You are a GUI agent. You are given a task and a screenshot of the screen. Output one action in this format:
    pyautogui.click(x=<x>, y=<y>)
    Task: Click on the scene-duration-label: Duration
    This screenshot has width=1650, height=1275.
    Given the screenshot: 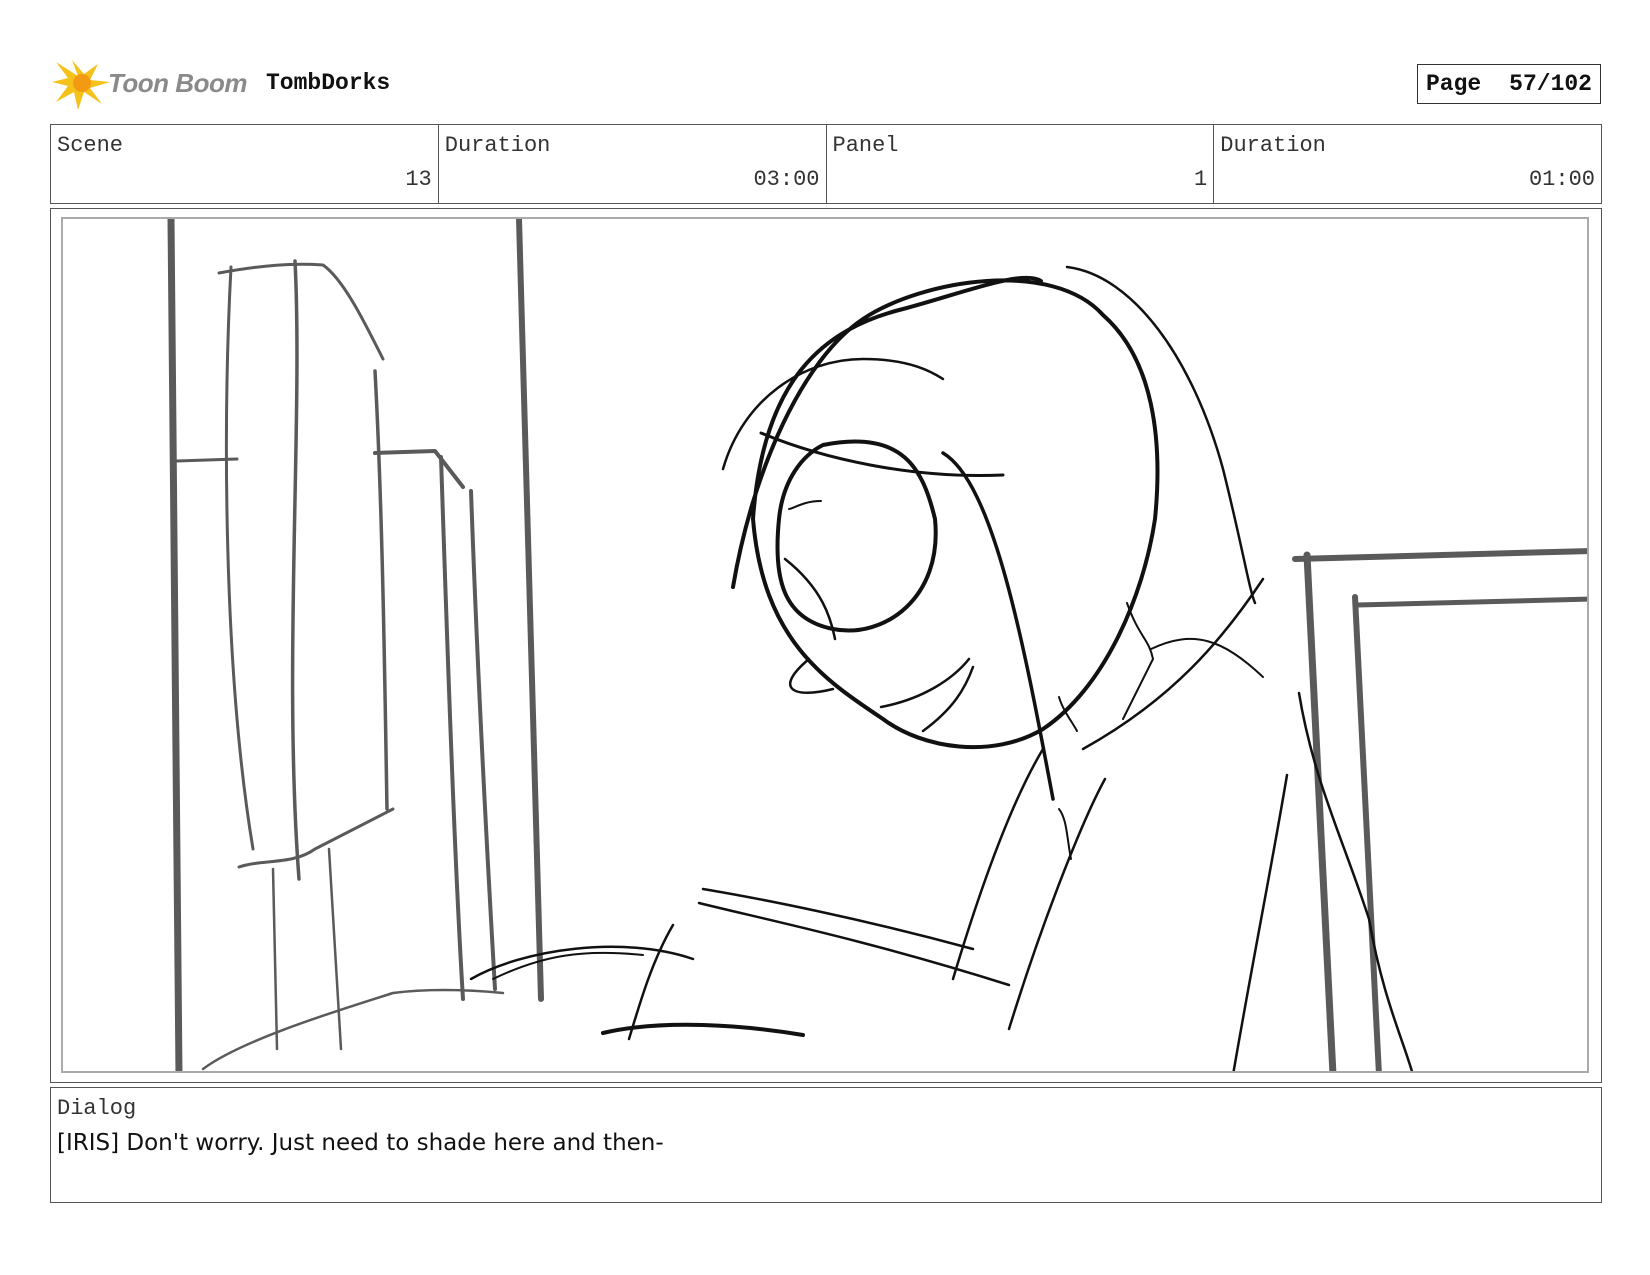 What is the action you would take?
    pyautogui.click(x=497, y=145)
    